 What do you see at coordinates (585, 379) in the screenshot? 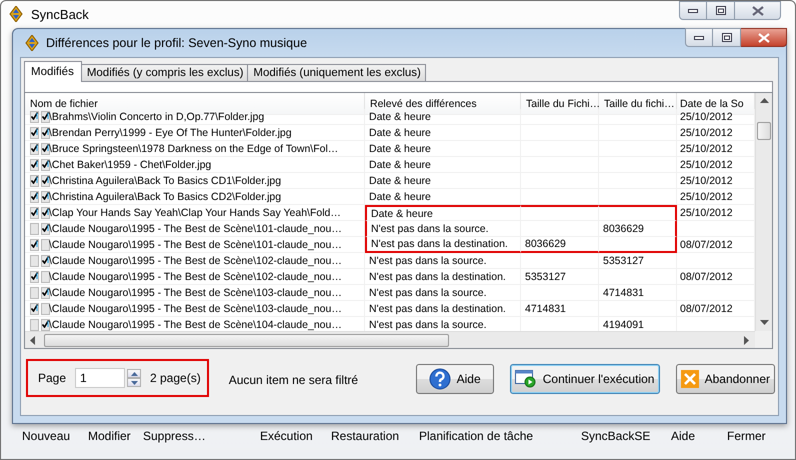
I see `run-button: Continuer l'exécution` at bounding box center [585, 379].